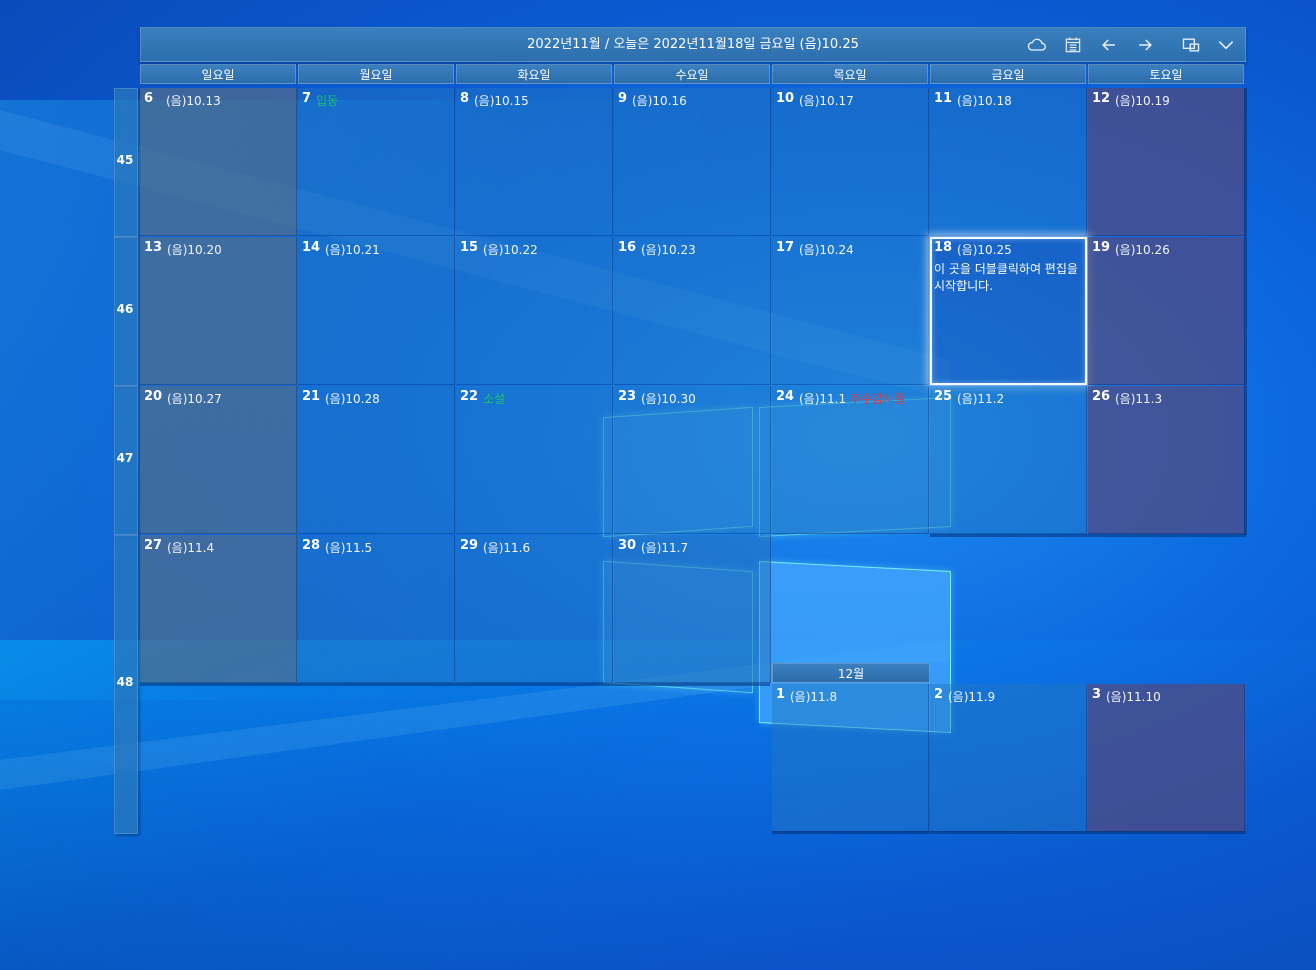  What do you see at coordinates (193, 101) in the screenshot?
I see `lunar-date: (음)10.13` at bounding box center [193, 101].